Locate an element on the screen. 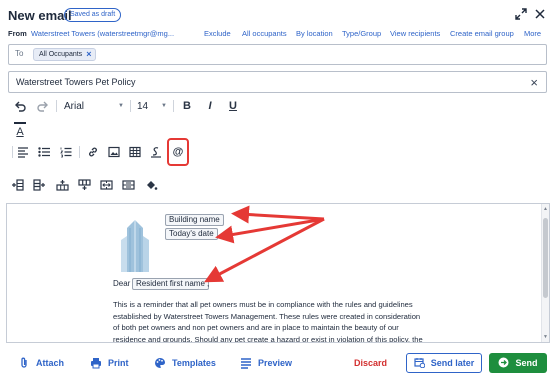 The image size is (555, 381). insert-row-icon is located at coordinates (39, 185).